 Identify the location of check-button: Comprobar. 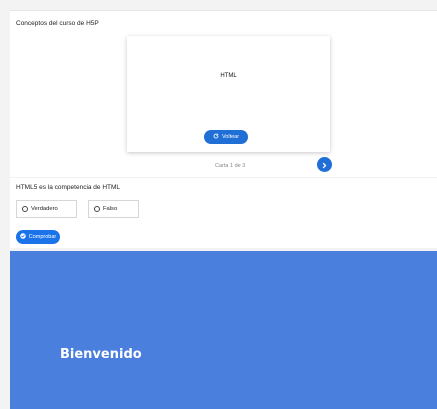
(38, 237).